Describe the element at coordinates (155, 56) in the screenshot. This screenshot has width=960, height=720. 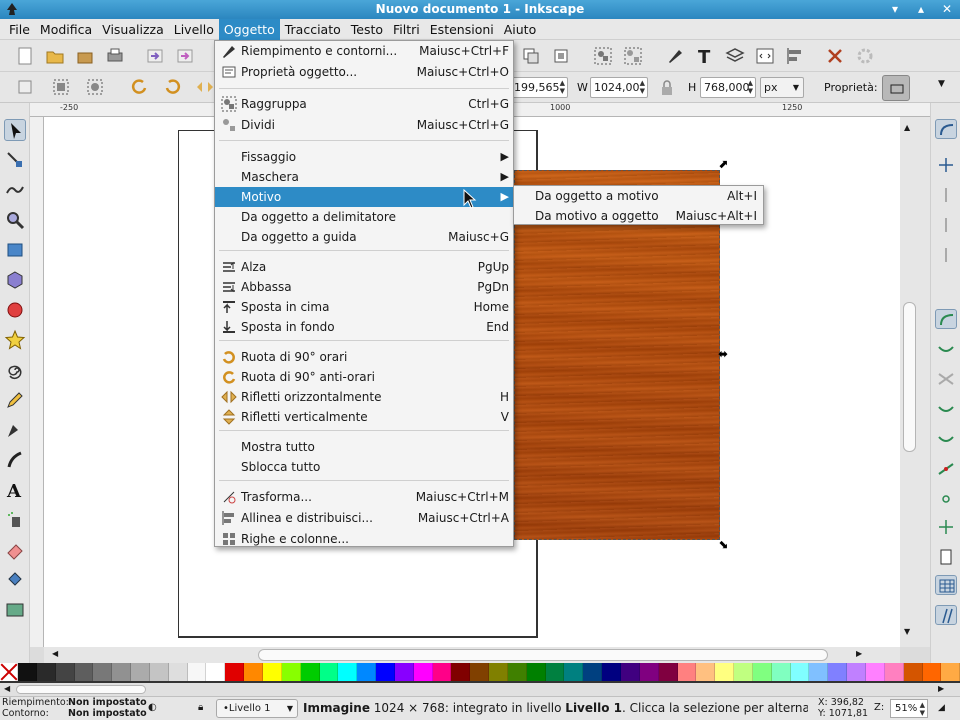
I see `import-icon` at that location.